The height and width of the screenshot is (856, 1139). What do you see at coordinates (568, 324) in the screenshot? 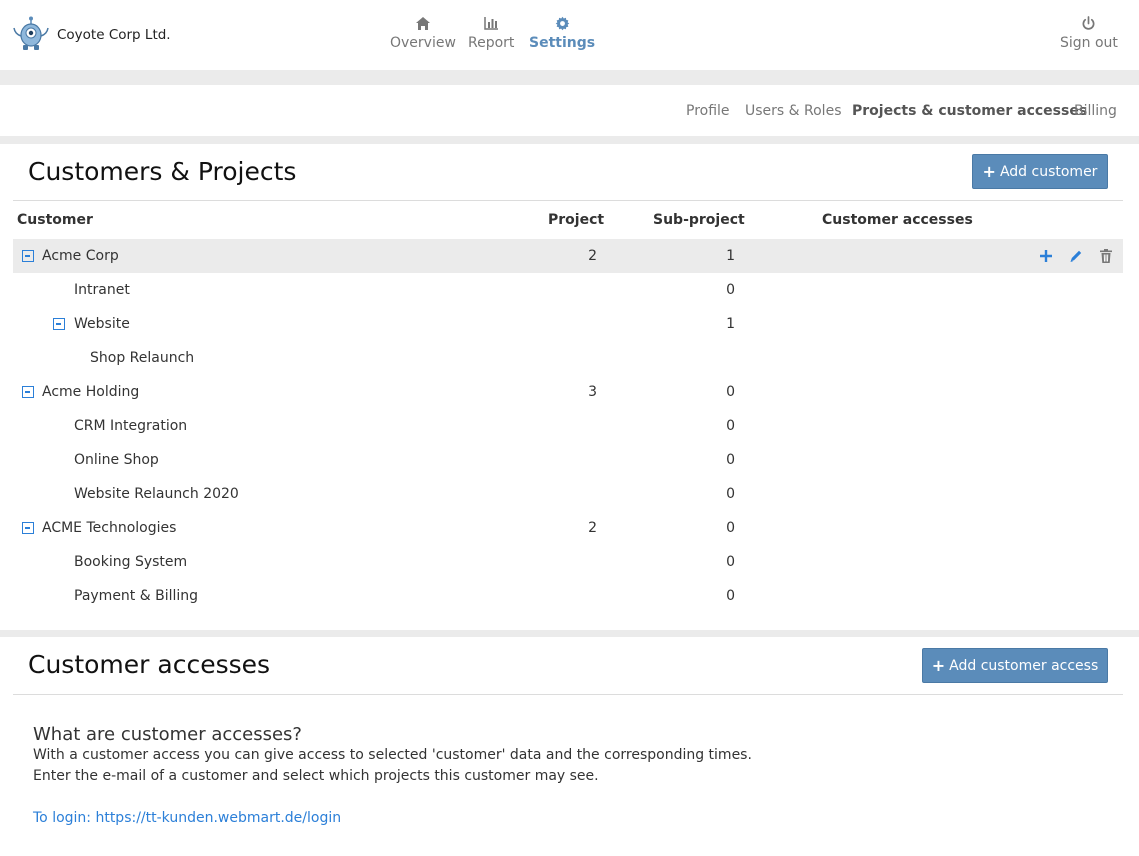
I see `table-row-project: Website 1` at bounding box center [568, 324].